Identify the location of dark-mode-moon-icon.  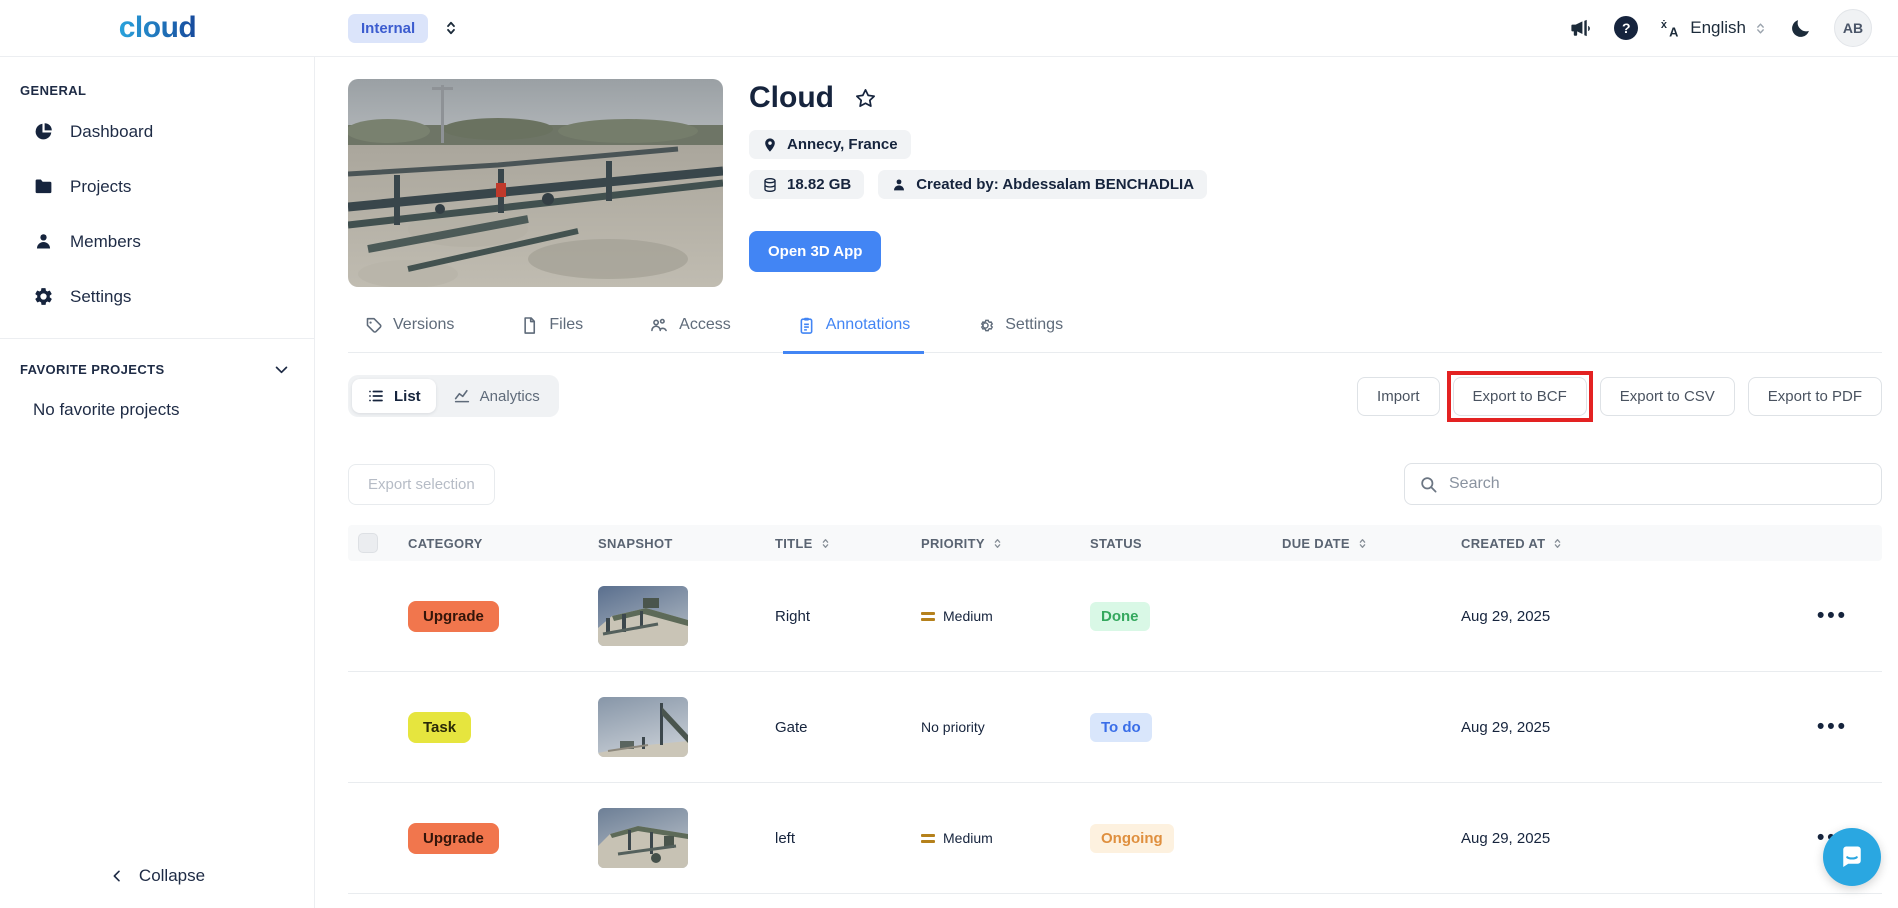
(1800, 28).